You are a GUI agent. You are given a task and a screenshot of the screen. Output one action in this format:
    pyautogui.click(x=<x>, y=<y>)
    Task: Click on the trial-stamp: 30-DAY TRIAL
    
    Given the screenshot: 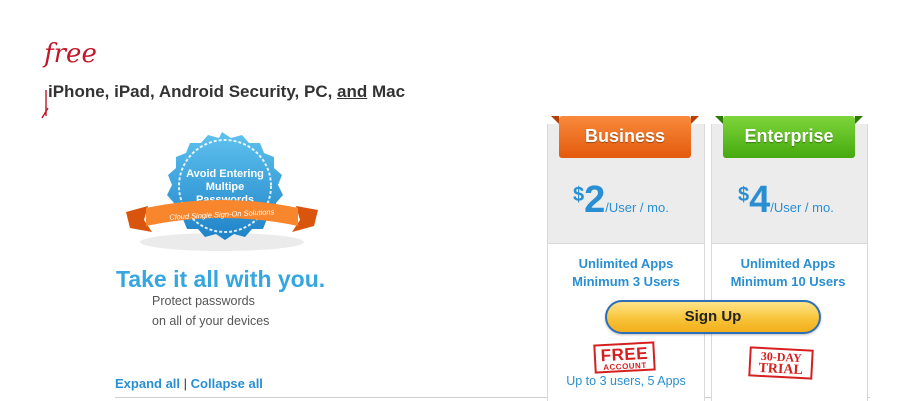 What is the action you would take?
    pyautogui.click(x=781, y=363)
    